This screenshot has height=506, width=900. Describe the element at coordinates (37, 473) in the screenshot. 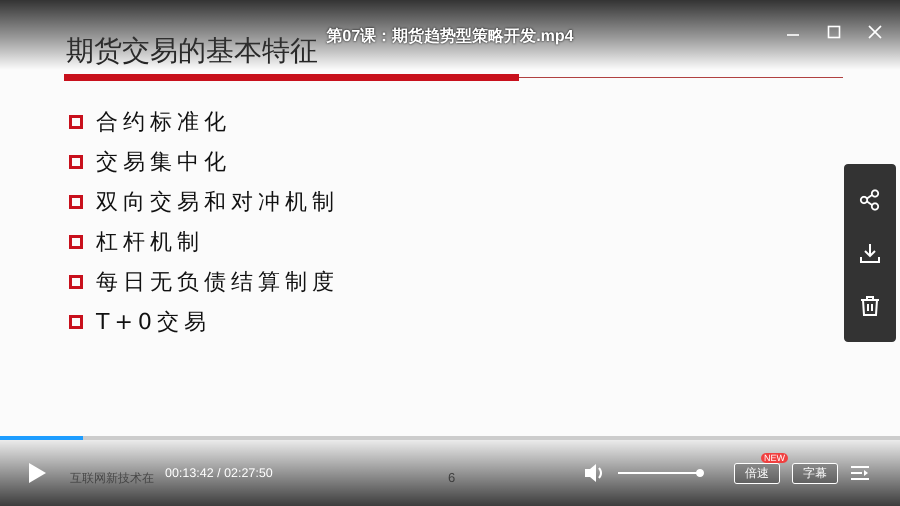

I see `play-icon` at that location.